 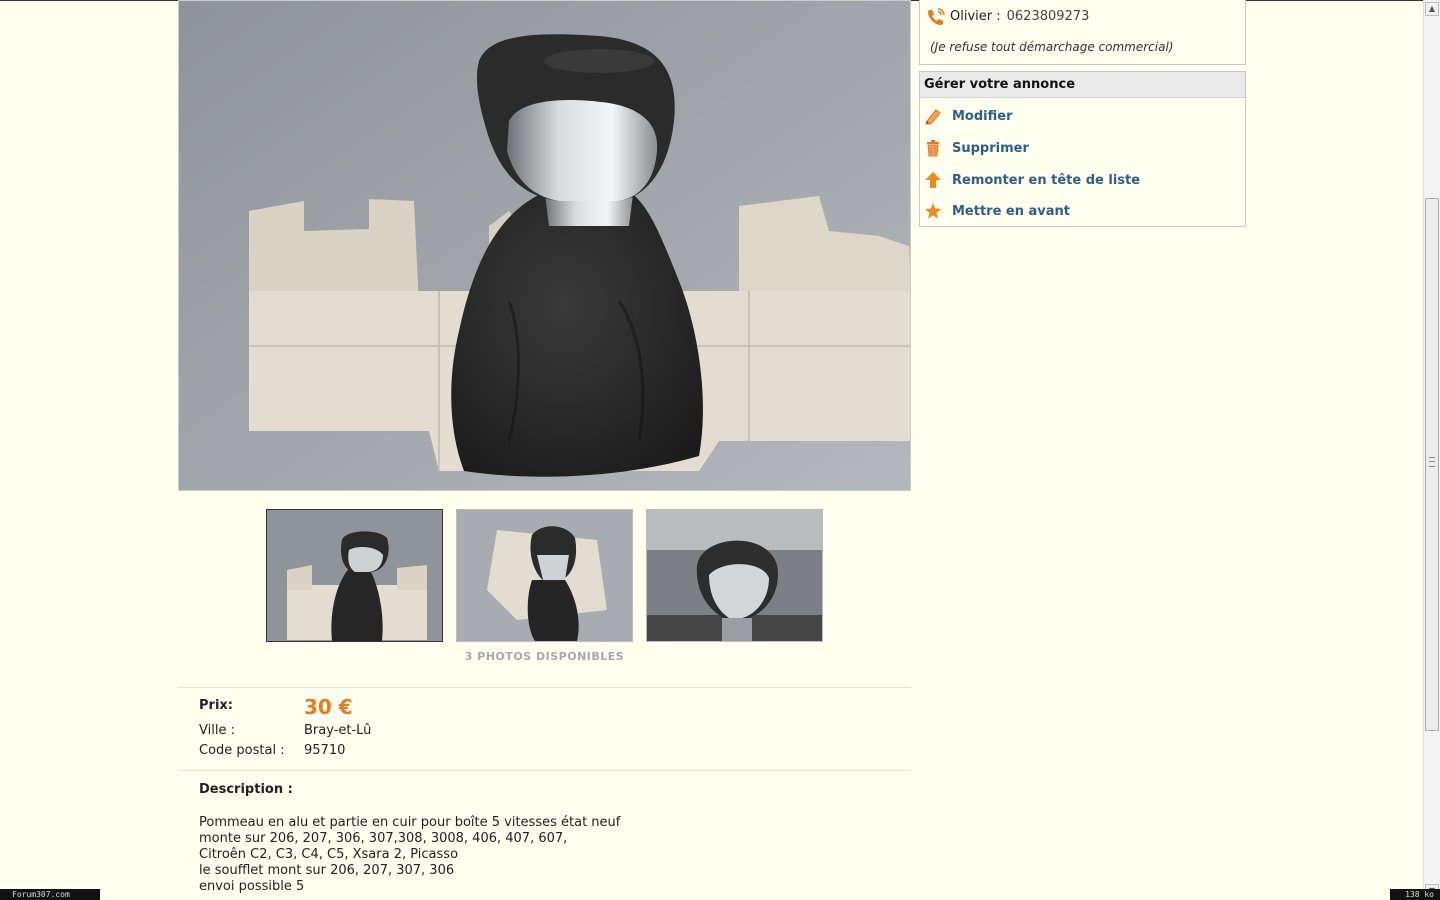 I want to click on vertical-scrollbar: ▲ ▼, so click(x=1431, y=450).